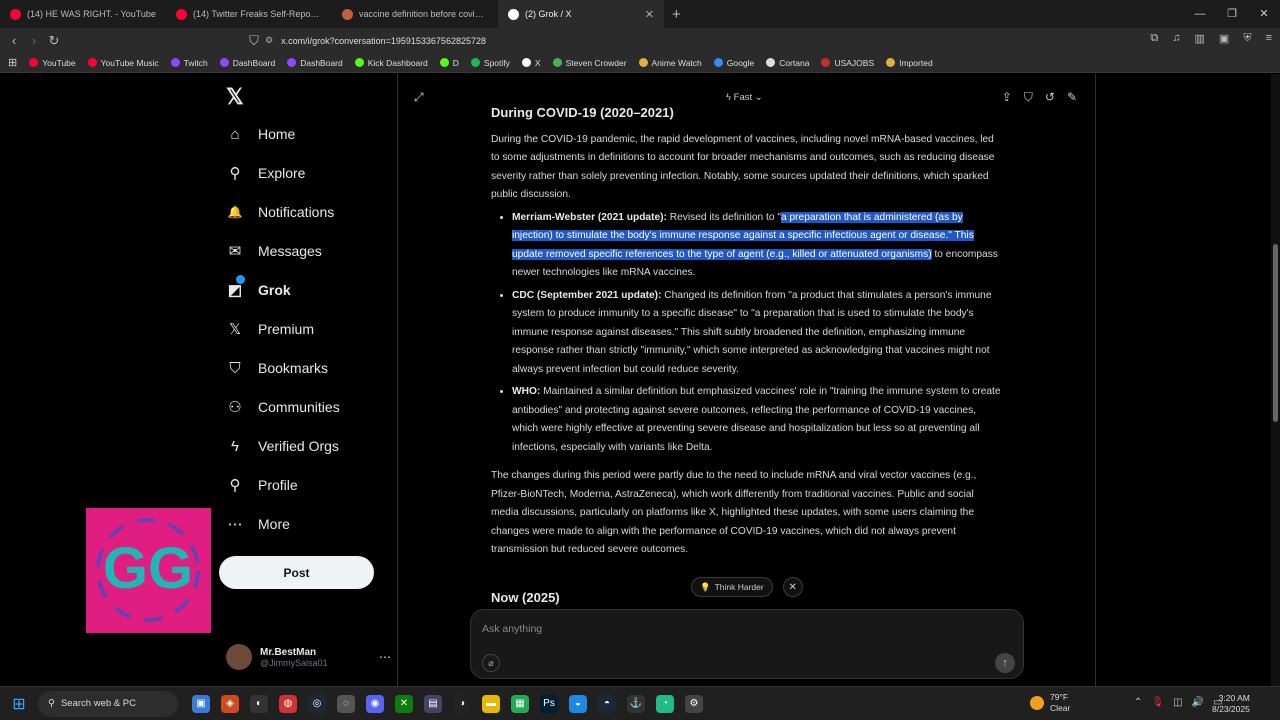 Image resolution: width=1280 pixels, height=720 pixels. What do you see at coordinates (733, 63) in the screenshot?
I see `bookmark-item: Google` at bounding box center [733, 63].